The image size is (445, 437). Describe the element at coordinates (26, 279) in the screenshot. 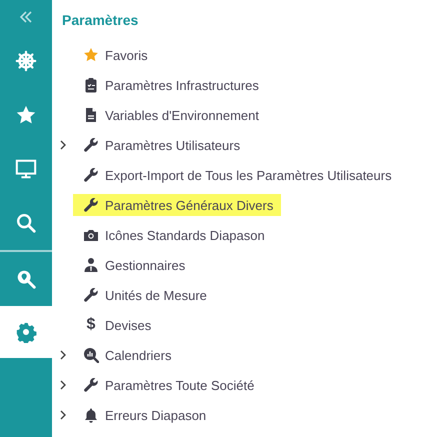

I see `search-pin-icon` at that location.